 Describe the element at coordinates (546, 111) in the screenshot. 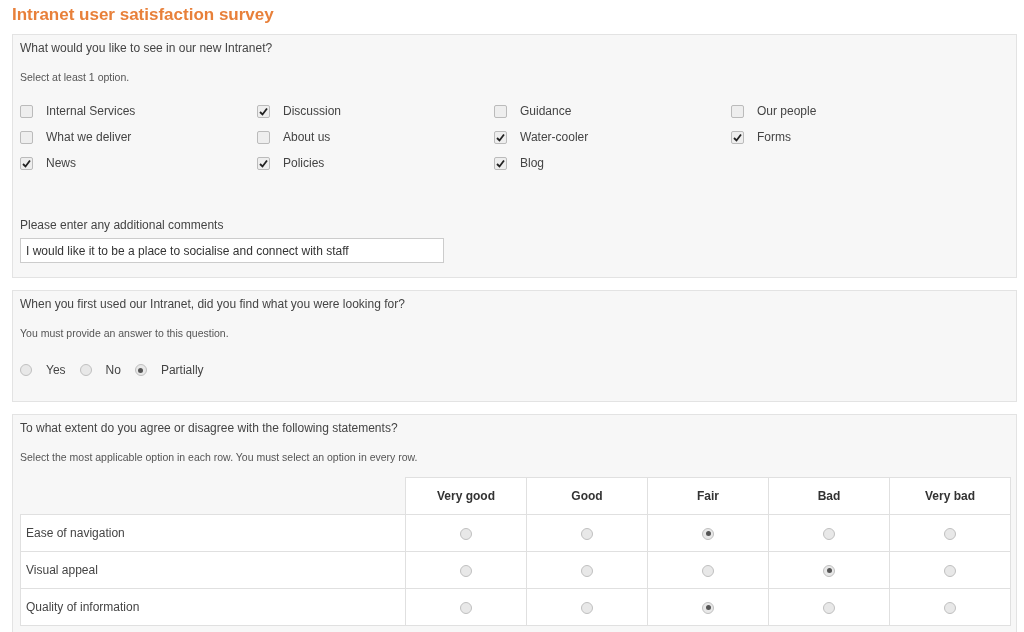

I see `option-label: Guidance` at that location.